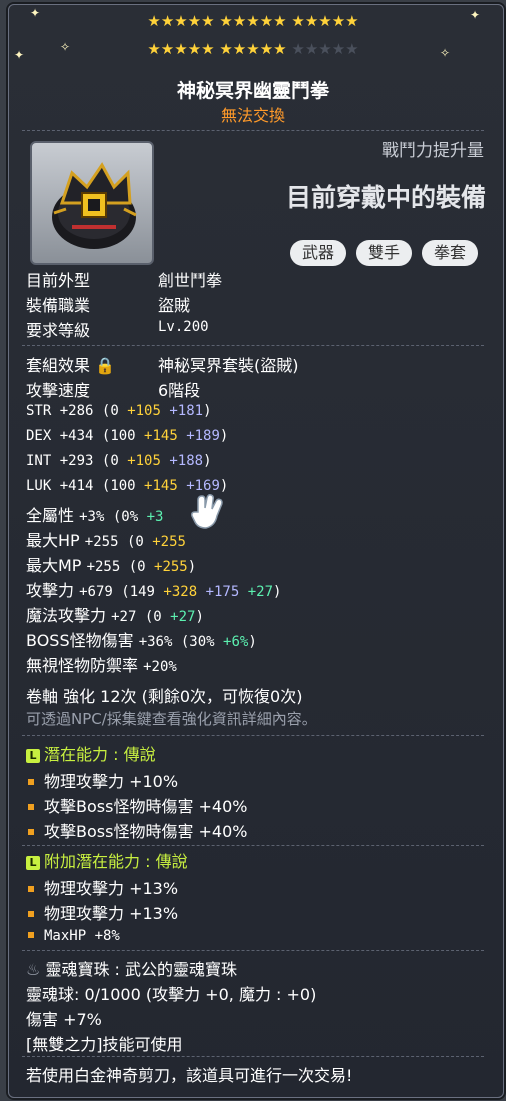 The image size is (506, 1101). I want to click on star-force-row-2: ★★★★★ ★★★★★ ★★★★★, so click(253, 49).